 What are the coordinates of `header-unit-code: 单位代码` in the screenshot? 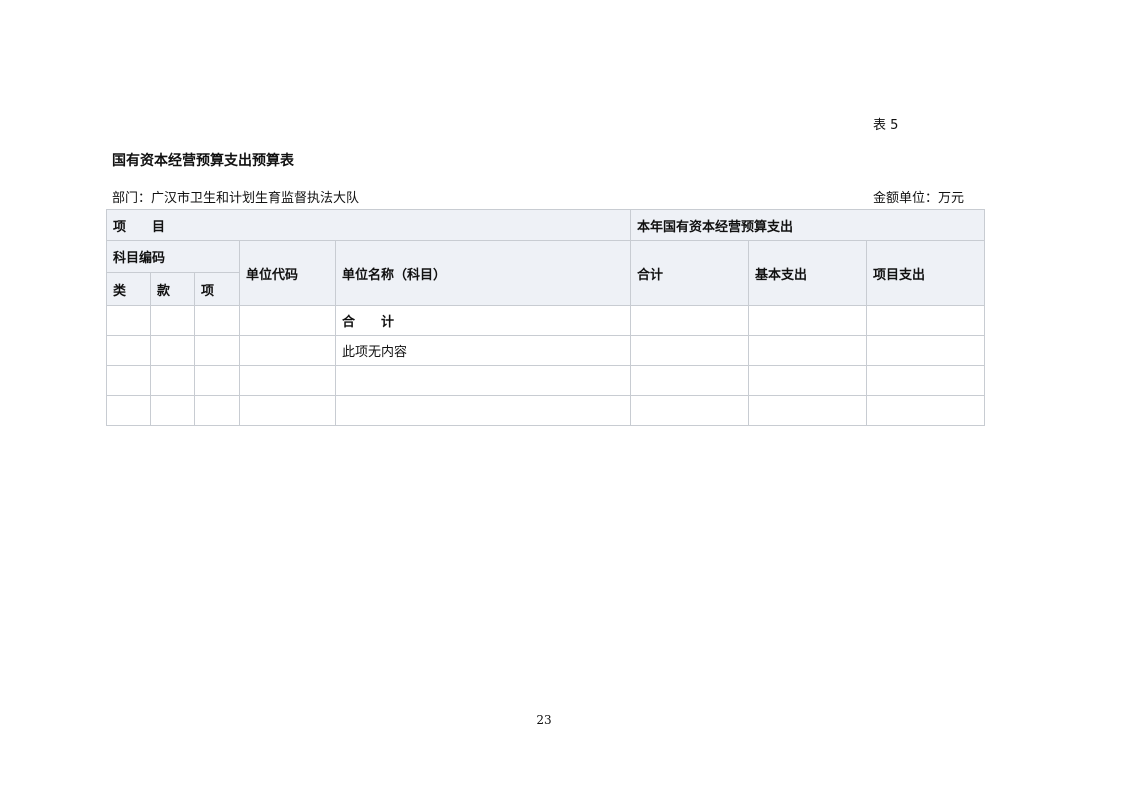 It's located at (287, 273).